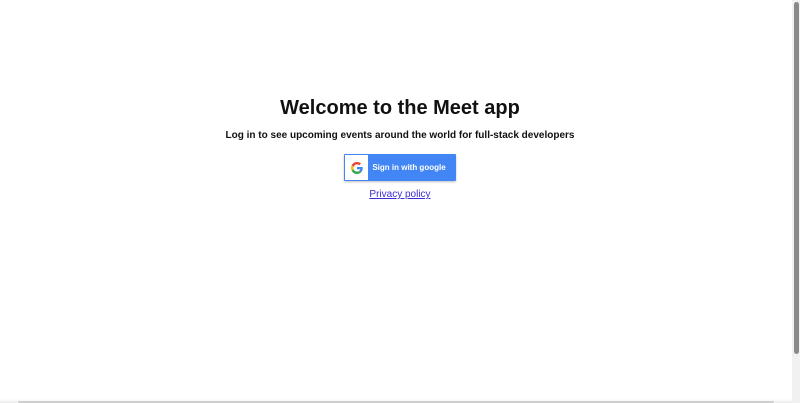 This screenshot has height=403, width=800. Describe the element at coordinates (796, 178) in the screenshot. I see `scrollbar-thumb` at that location.